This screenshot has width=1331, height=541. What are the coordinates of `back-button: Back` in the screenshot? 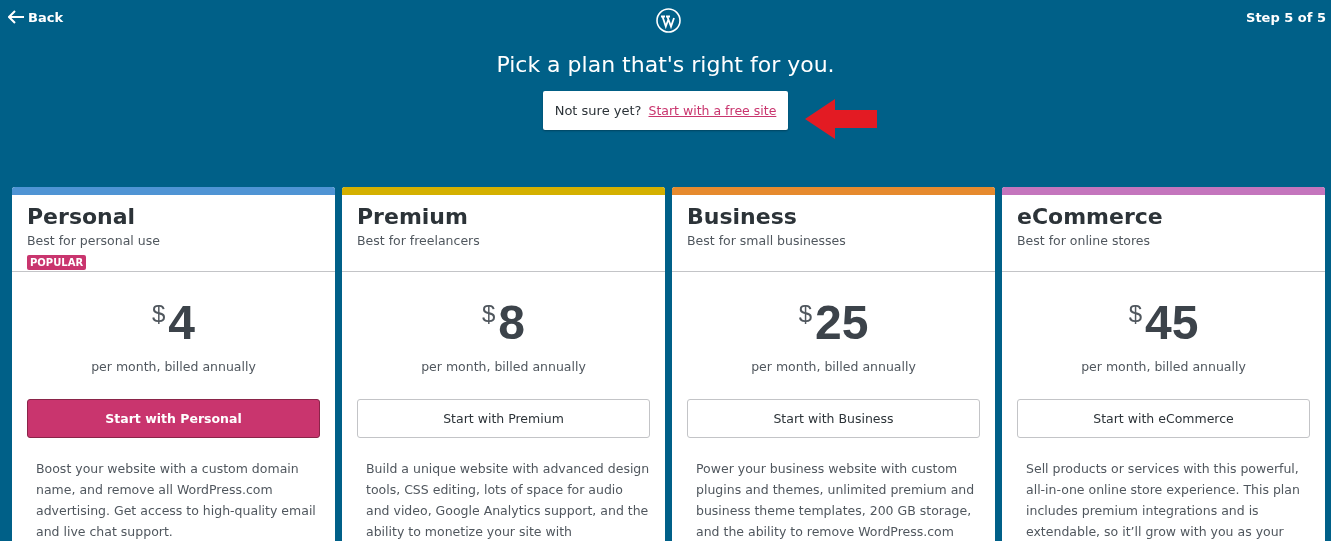 It's located at (36, 17).